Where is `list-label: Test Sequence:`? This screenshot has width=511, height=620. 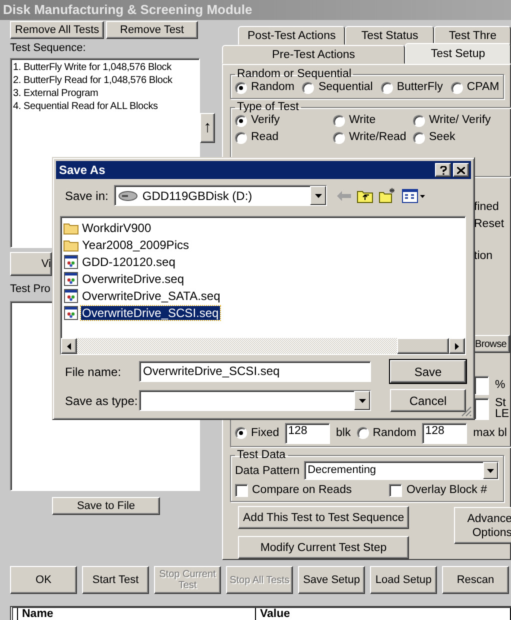
list-label: Test Sequence: is located at coordinates (48, 48).